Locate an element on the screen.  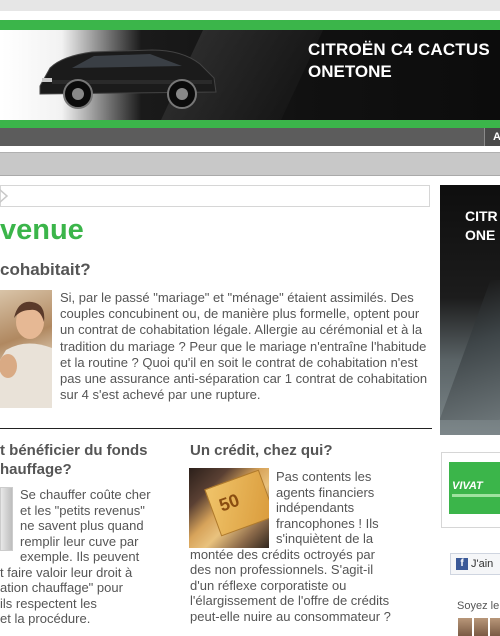
side-banner-ad: CITR ONE is located at coordinates (470, 310).